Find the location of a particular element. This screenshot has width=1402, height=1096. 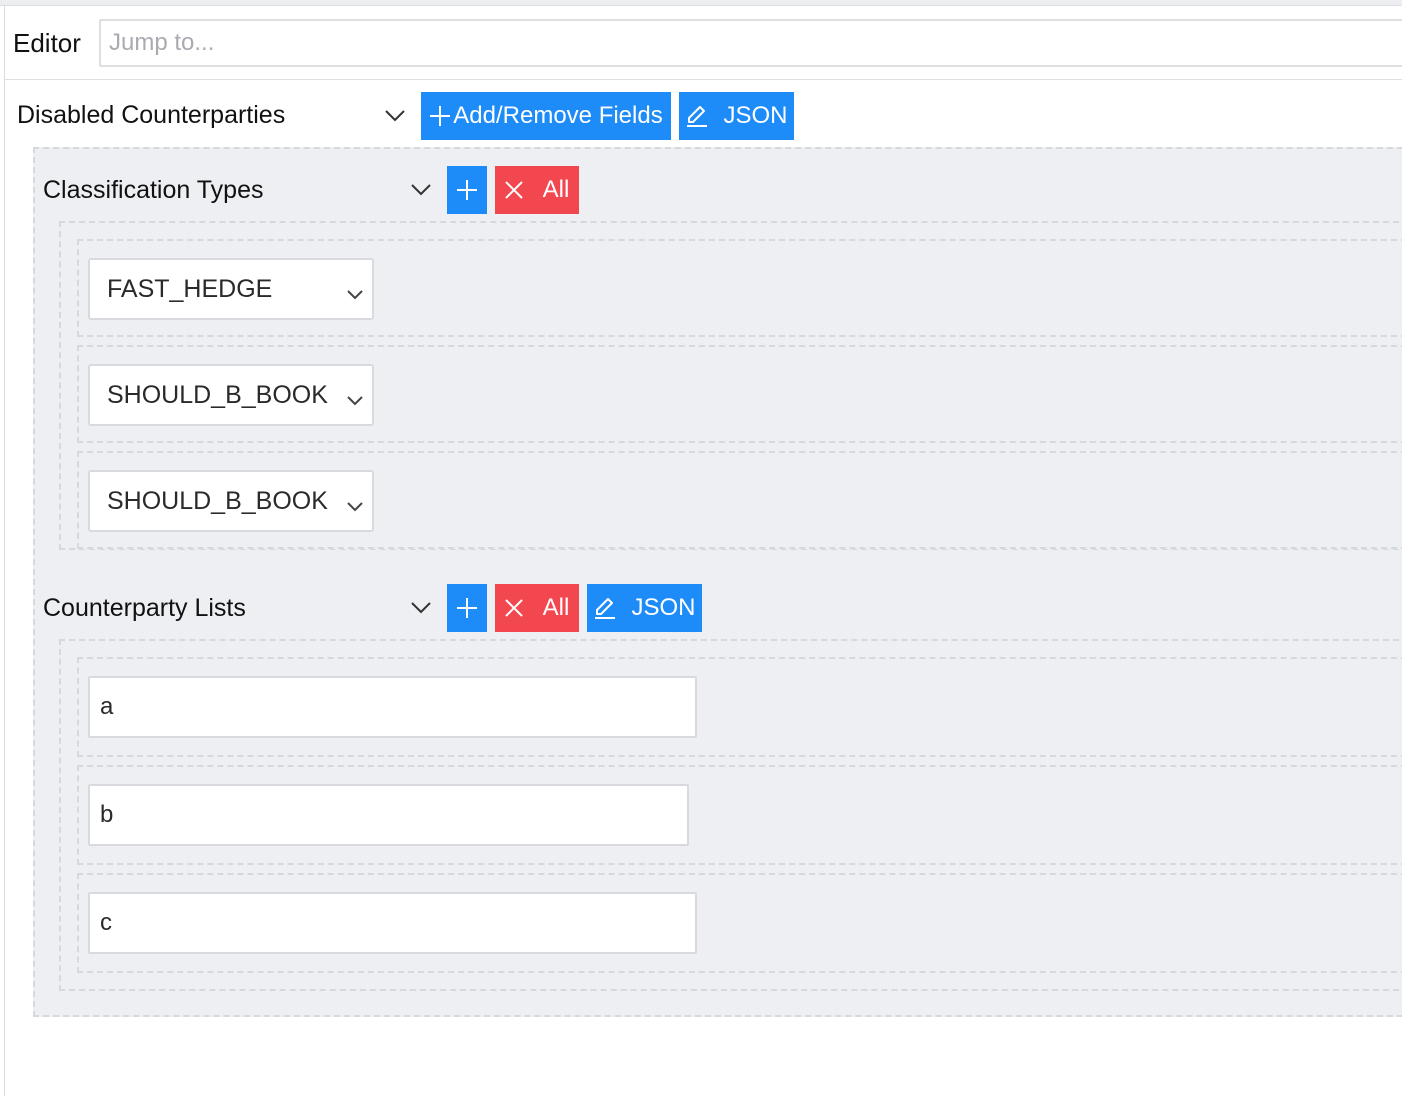

add-classification-type-button is located at coordinates (467, 190).